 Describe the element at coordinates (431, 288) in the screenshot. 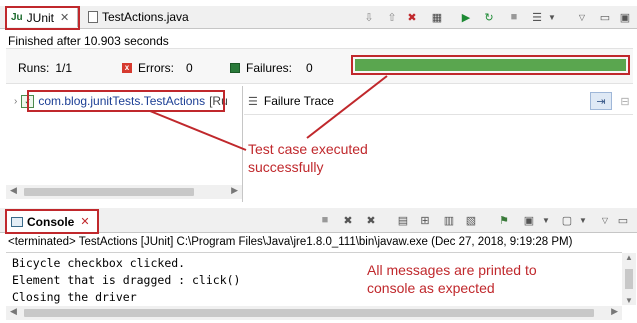

I see `annotation-console-line2: console as expected` at that location.